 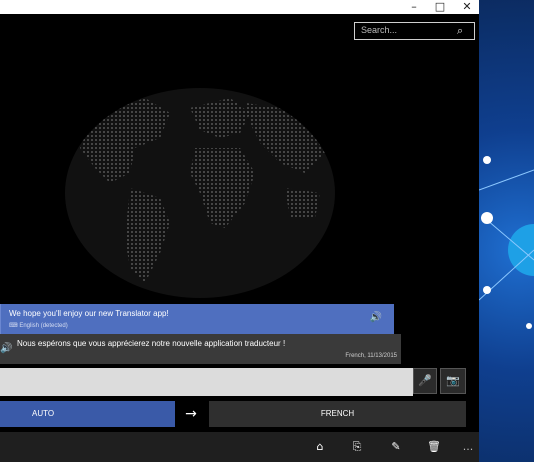 What do you see at coordinates (206, 382) in the screenshot?
I see `translation-input` at bounding box center [206, 382].